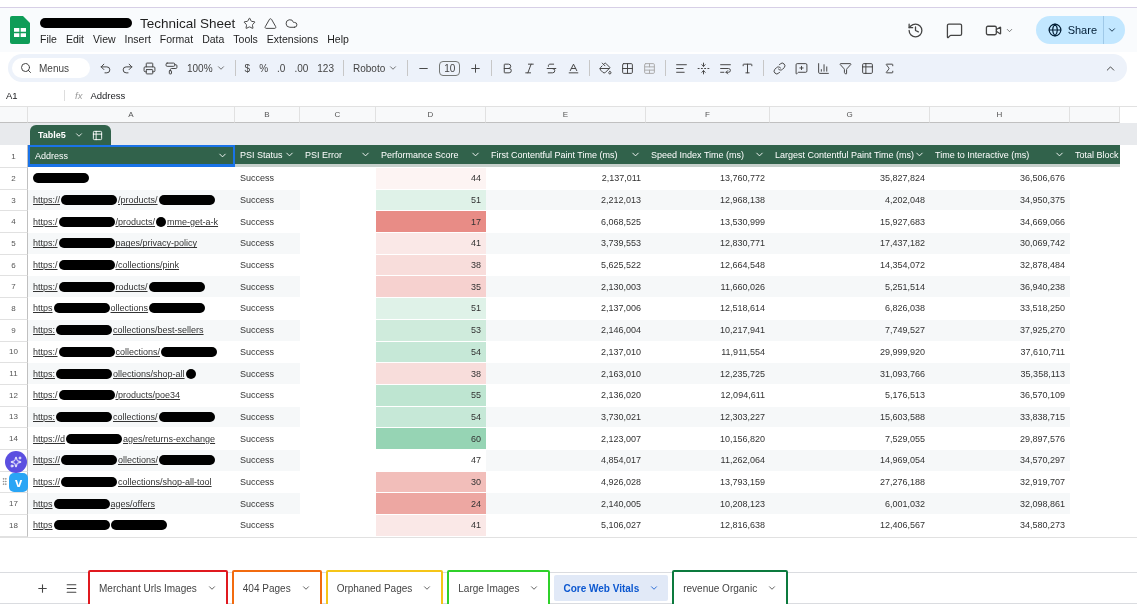  I want to click on sheet-tab: revenue Organic, so click(730, 587).